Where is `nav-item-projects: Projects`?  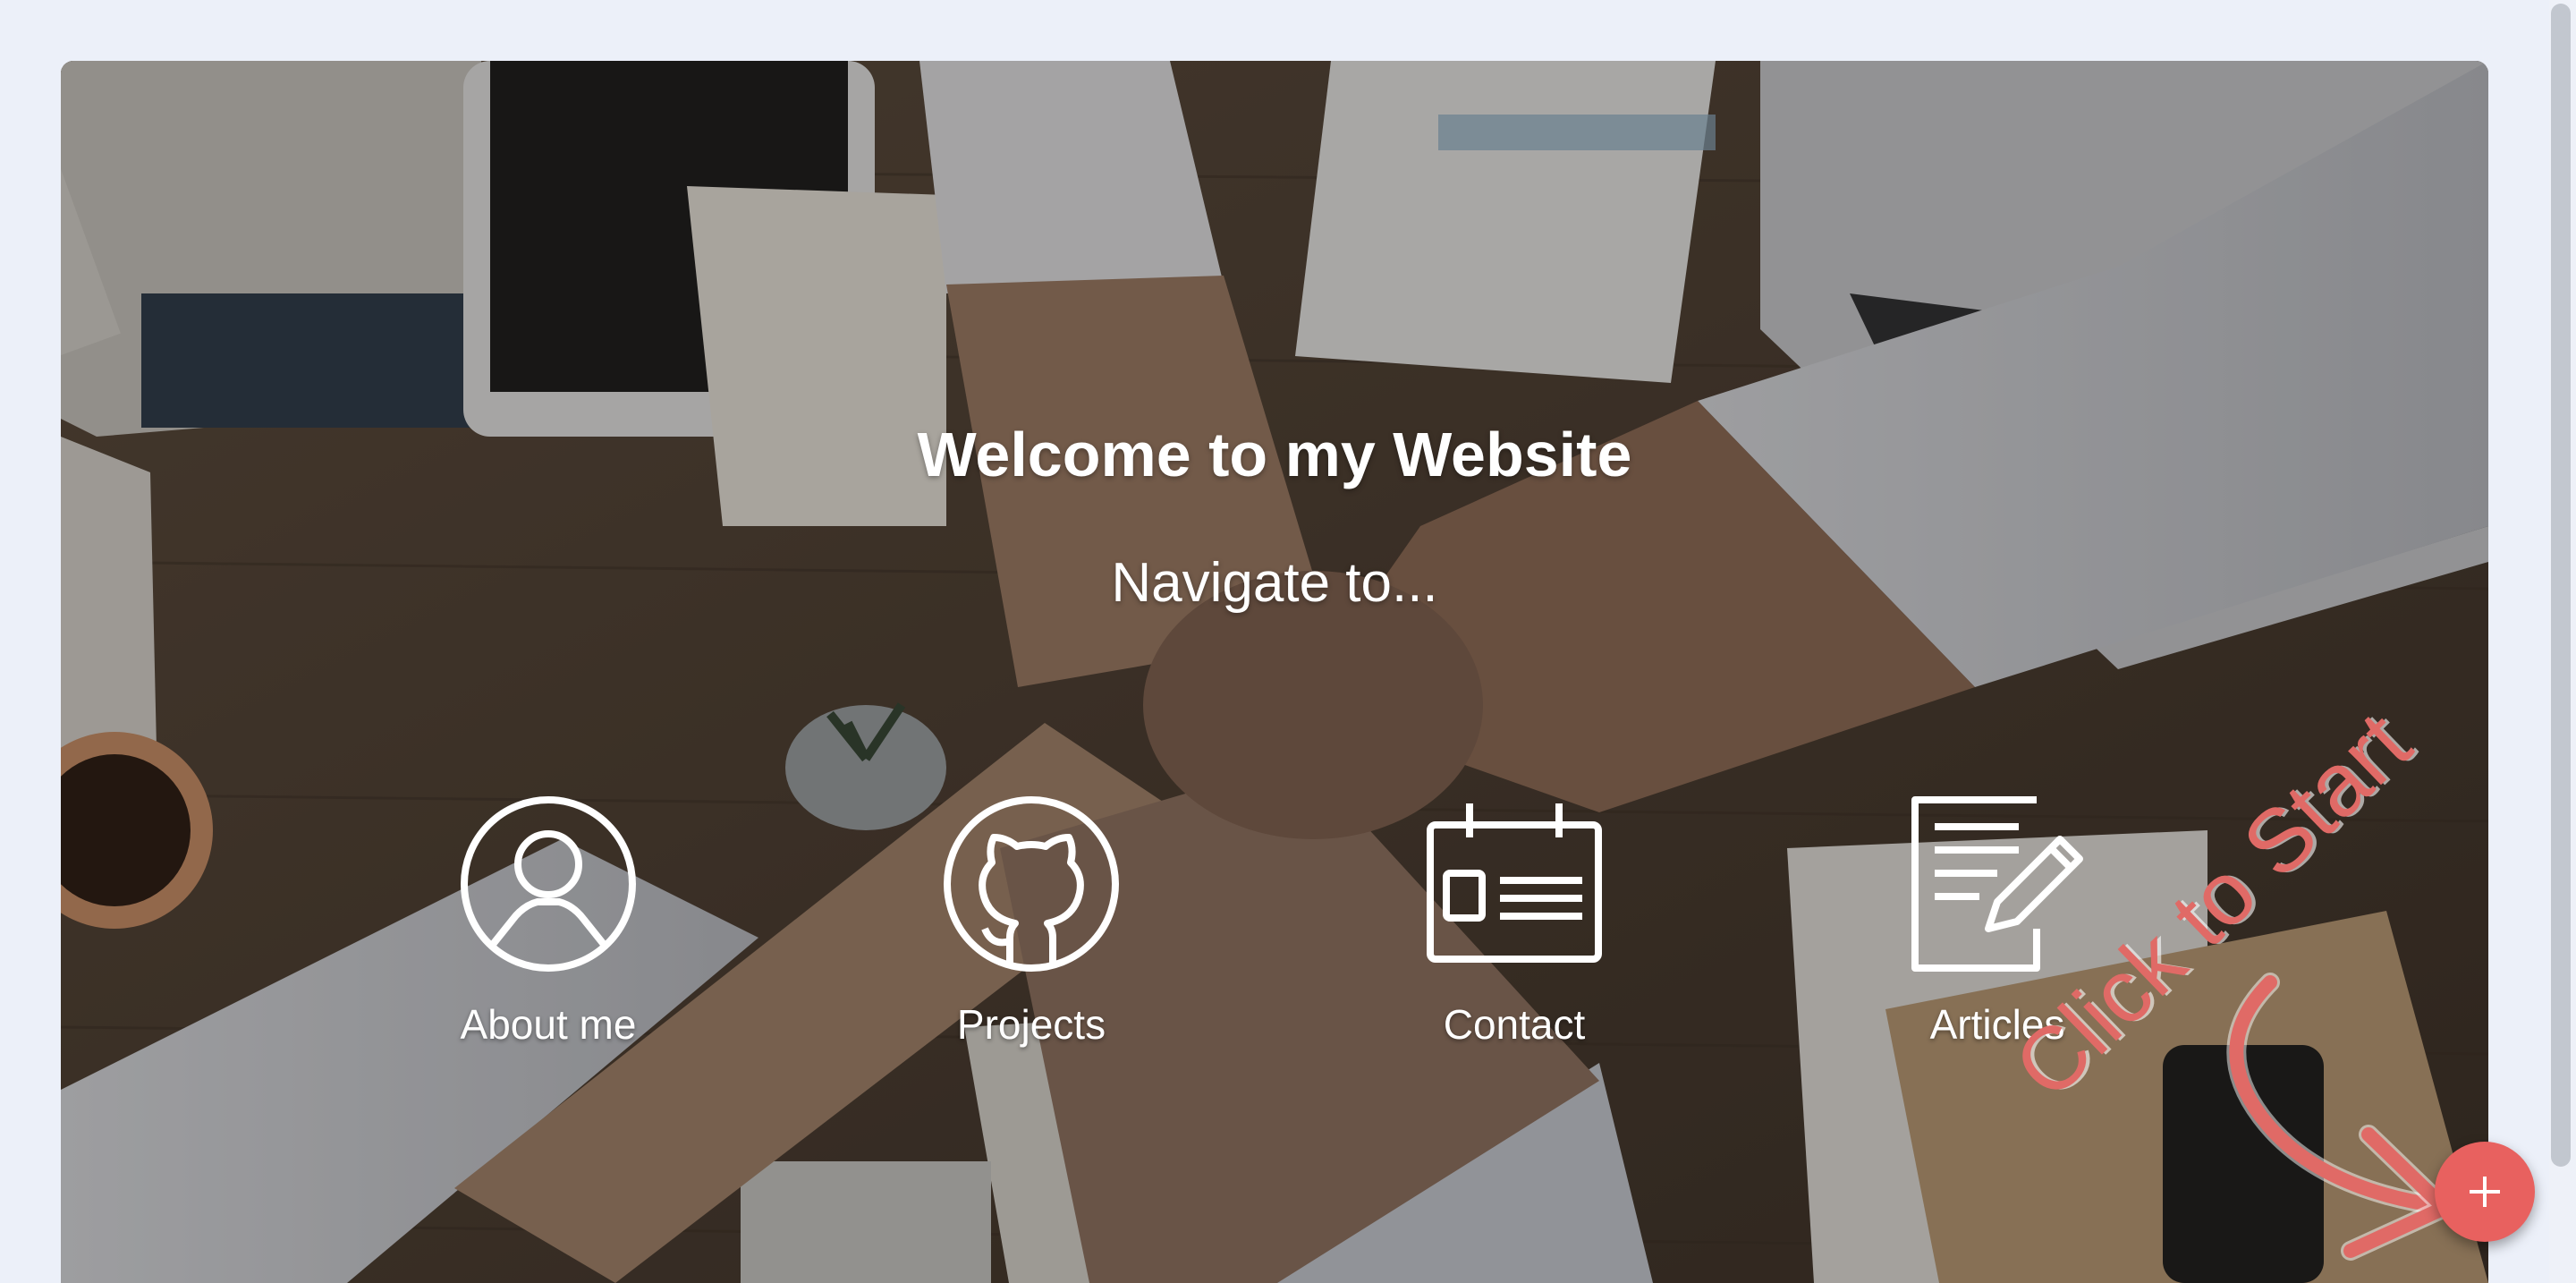
nav-item-projects: Projects is located at coordinates (1031, 902).